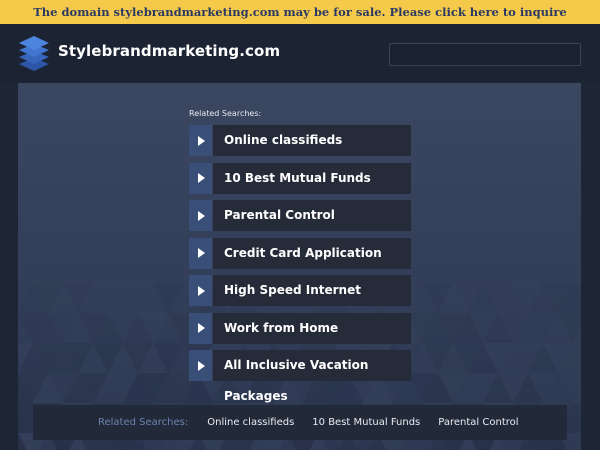  Describe the element at coordinates (312, 376) in the screenshot. I see `related-search-label: All Inclusive Vacation Packages` at that location.